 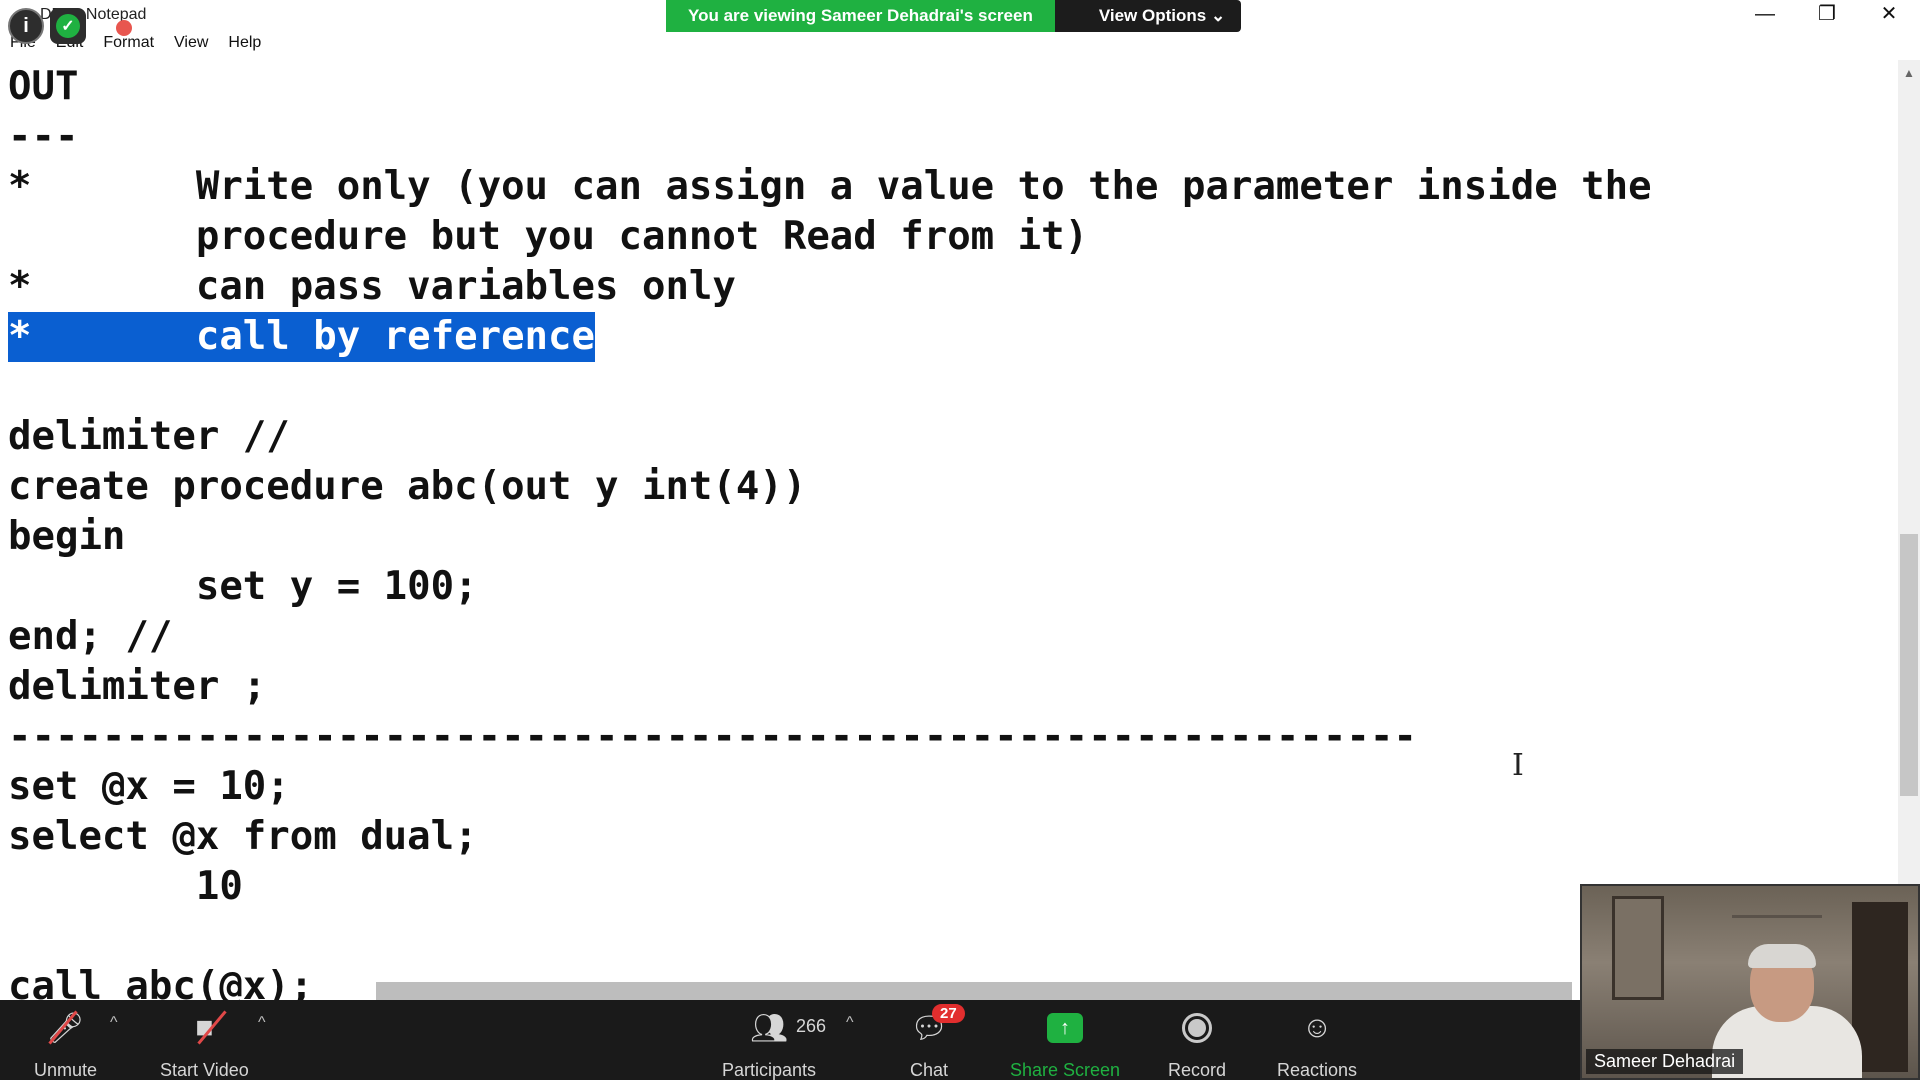 I want to click on camera-off-icon: ■, so click(x=204, y=1027).